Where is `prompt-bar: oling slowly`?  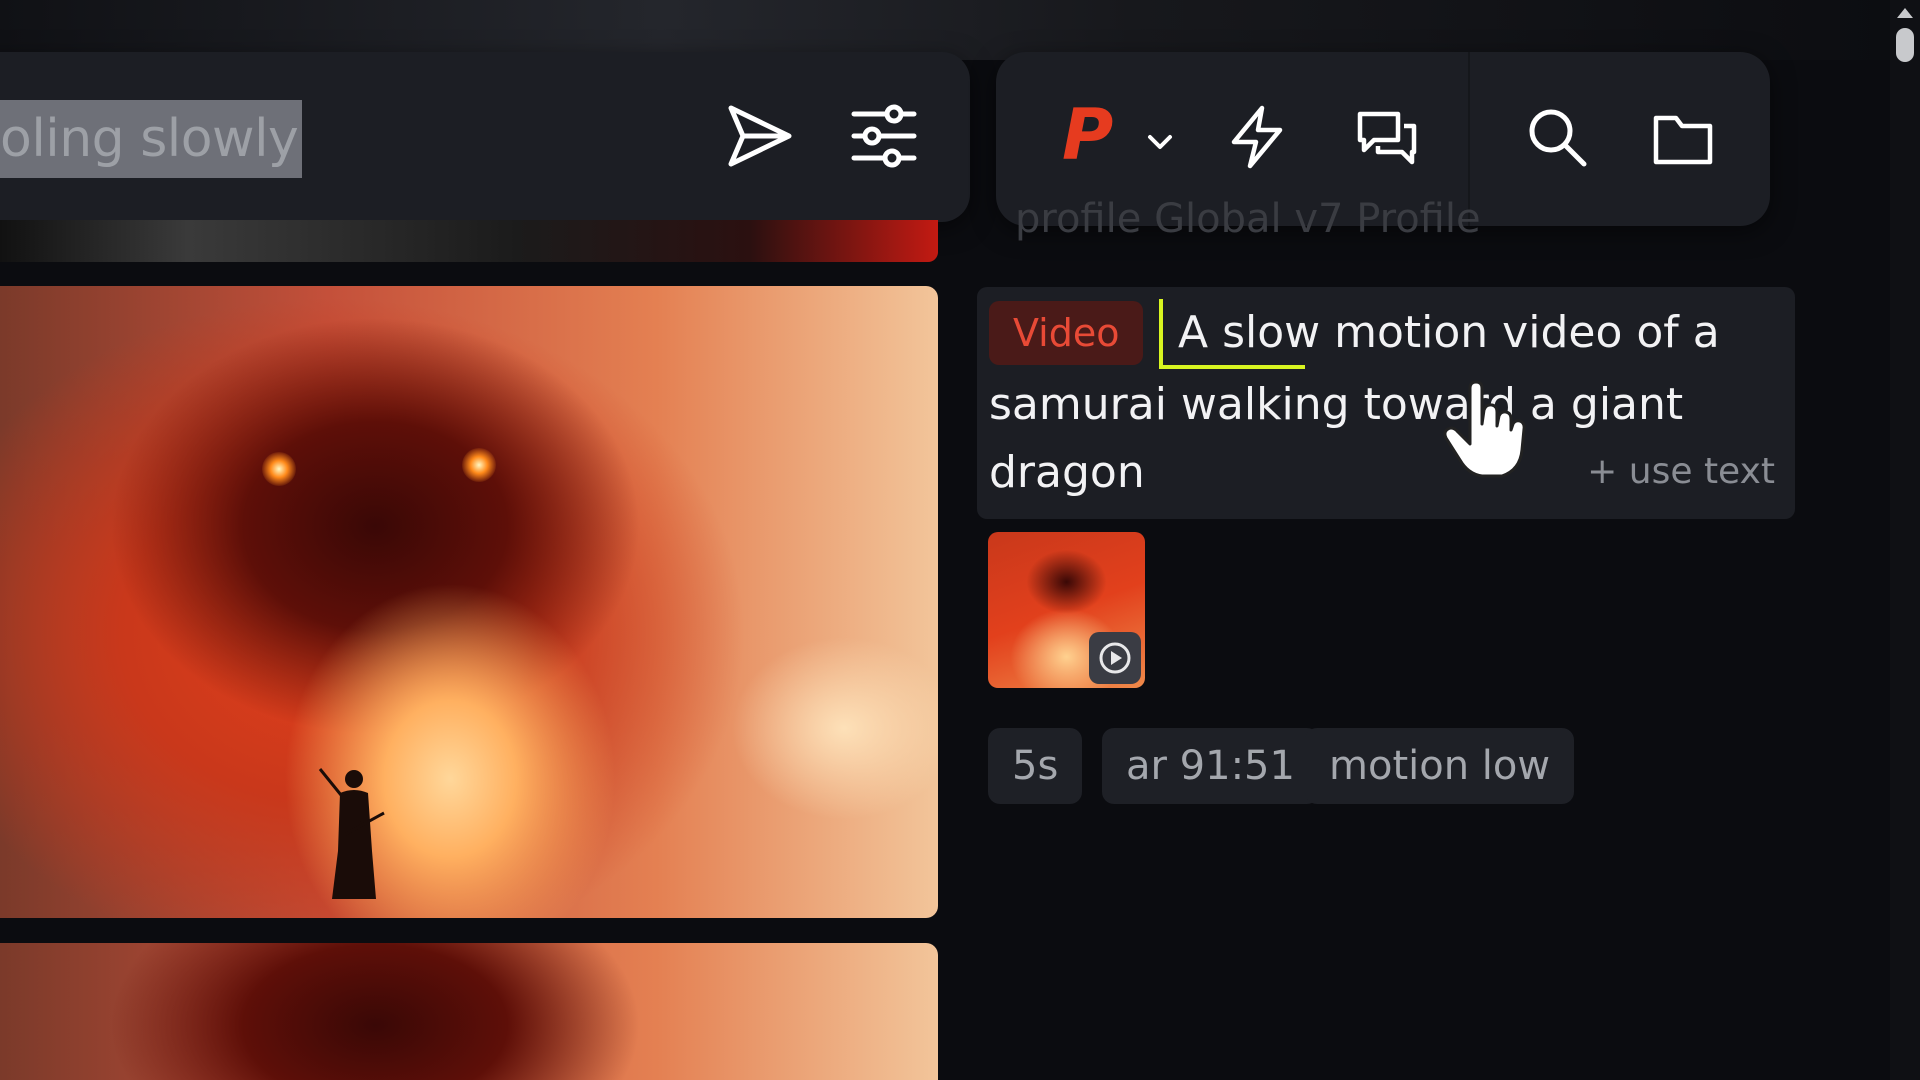
prompt-bar: oling slowly is located at coordinates (485, 137).